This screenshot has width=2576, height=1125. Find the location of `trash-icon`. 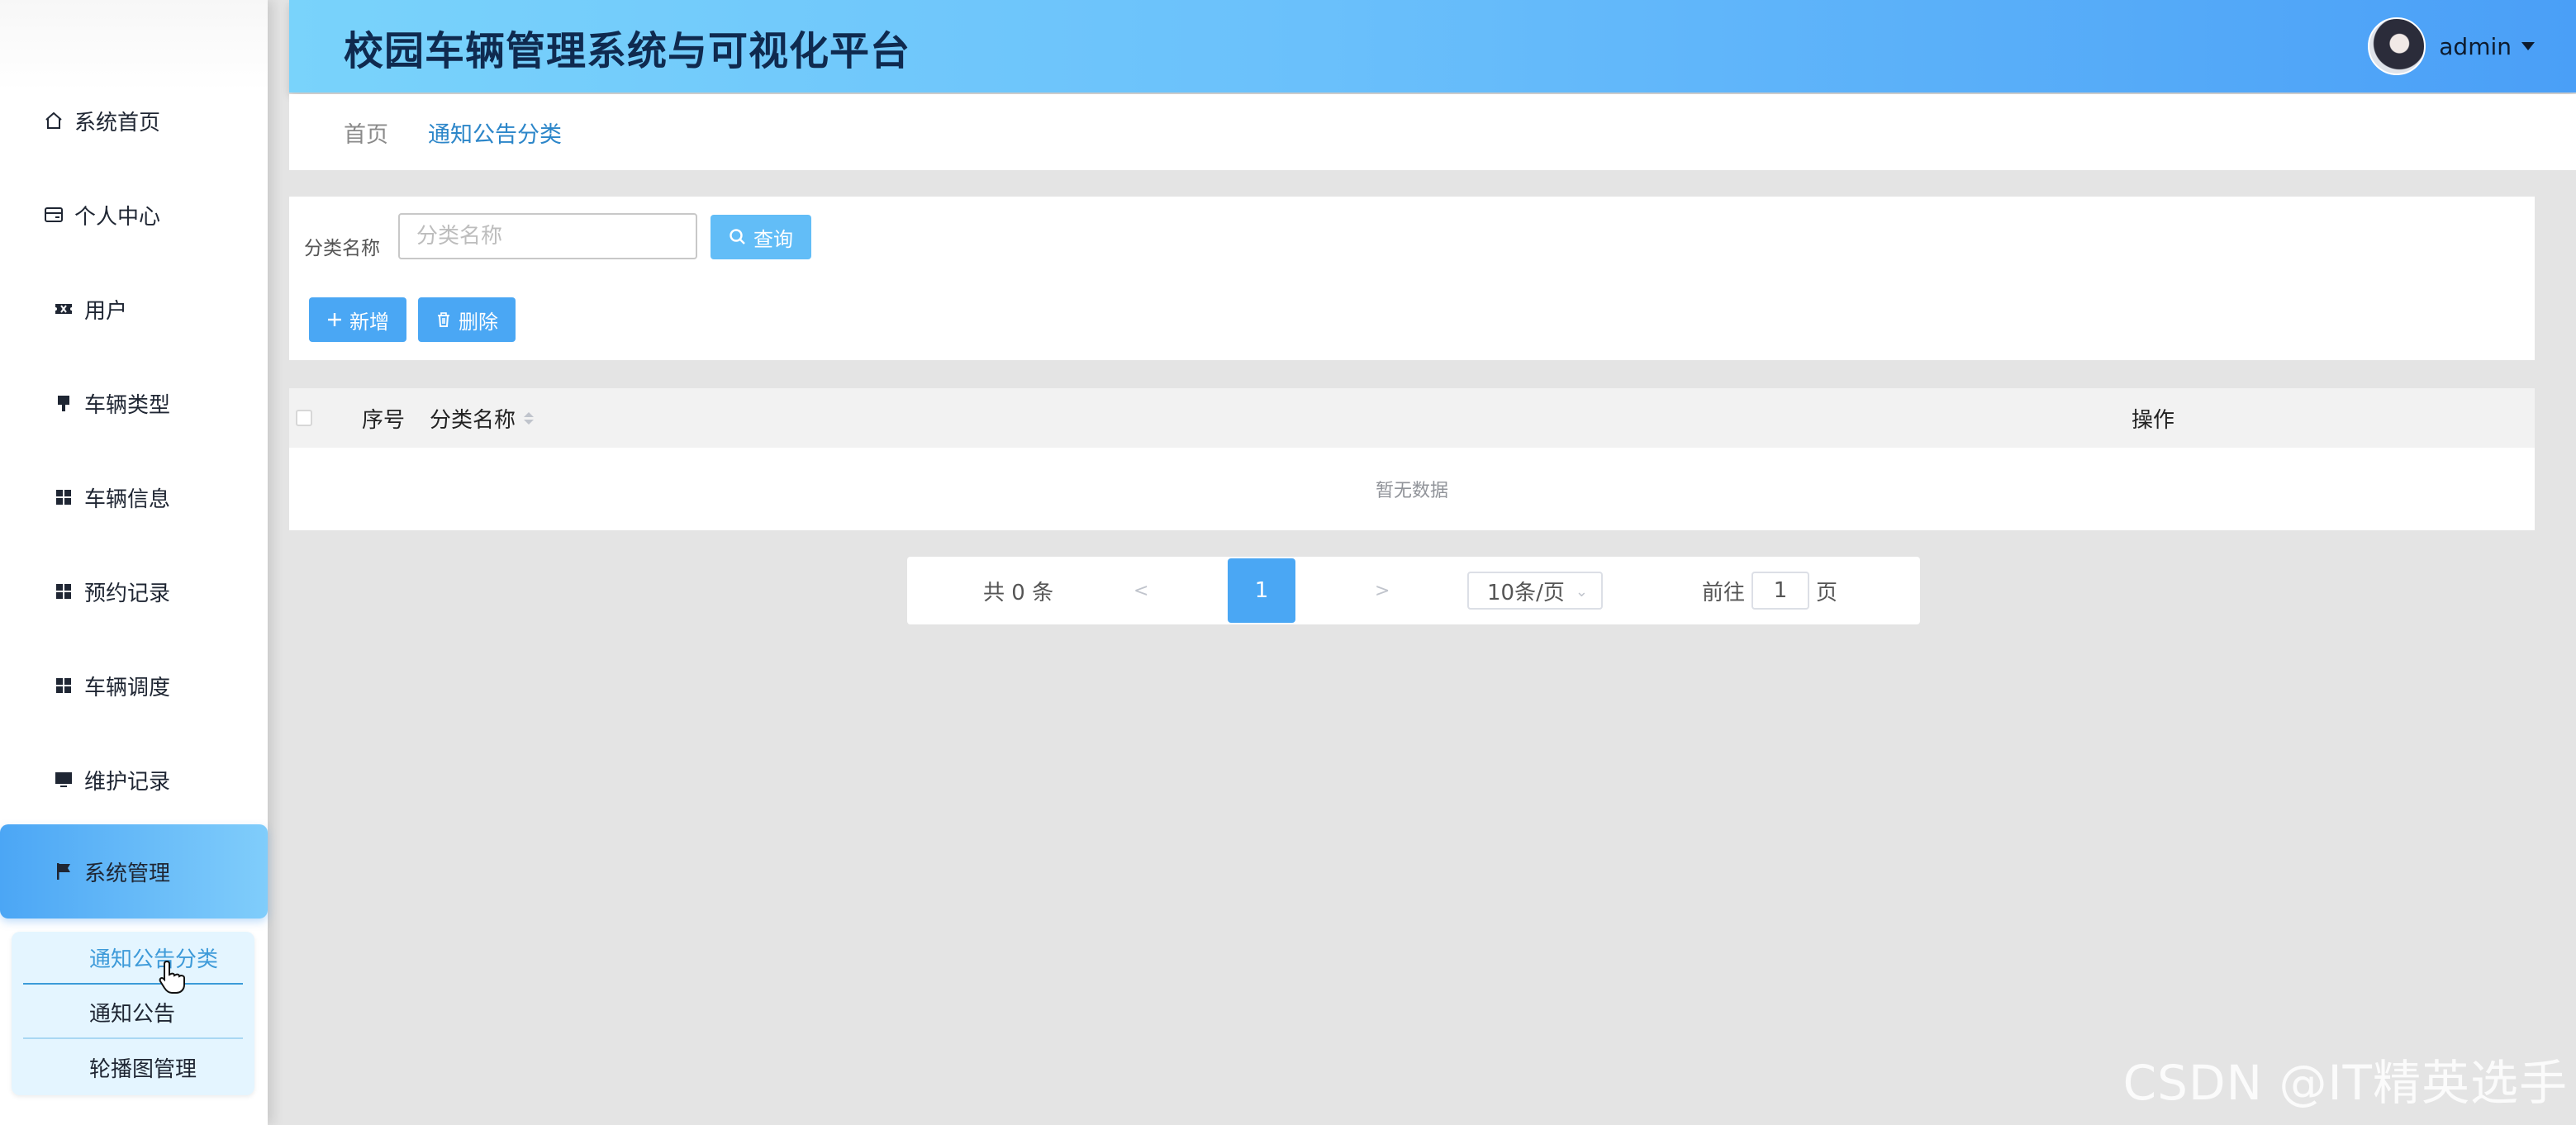

trash-icon is located at coordinates (443, 319).